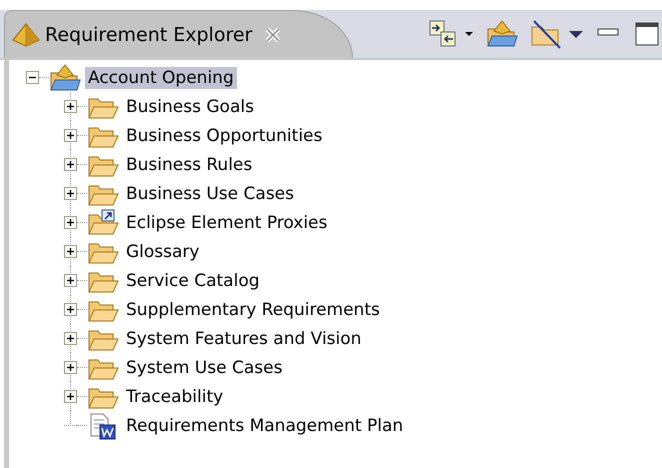 The width and height of the screenshot is (662, 468). What do you see at coordinates (174, 397) in the screenshot?
I see `tree-item: Traceability` at bounding box center [174, 397].